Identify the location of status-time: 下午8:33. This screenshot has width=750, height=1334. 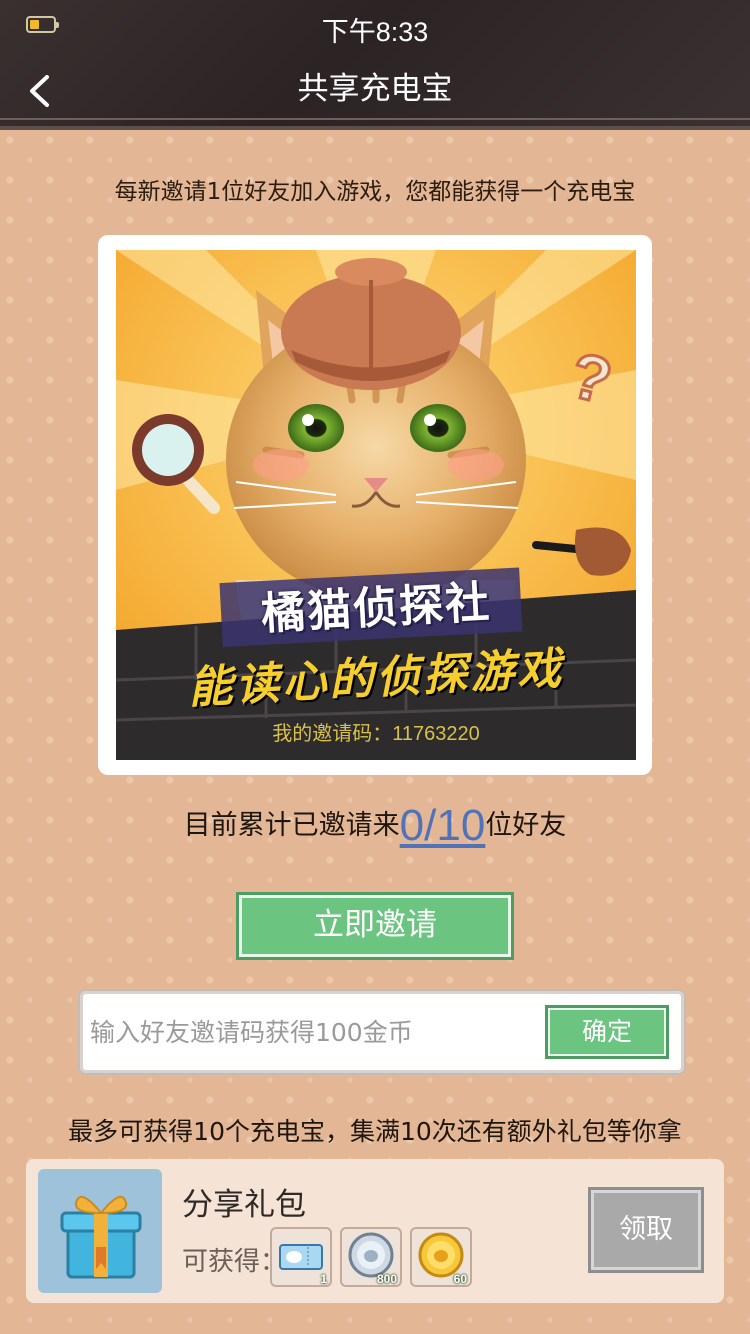
(375, 32).